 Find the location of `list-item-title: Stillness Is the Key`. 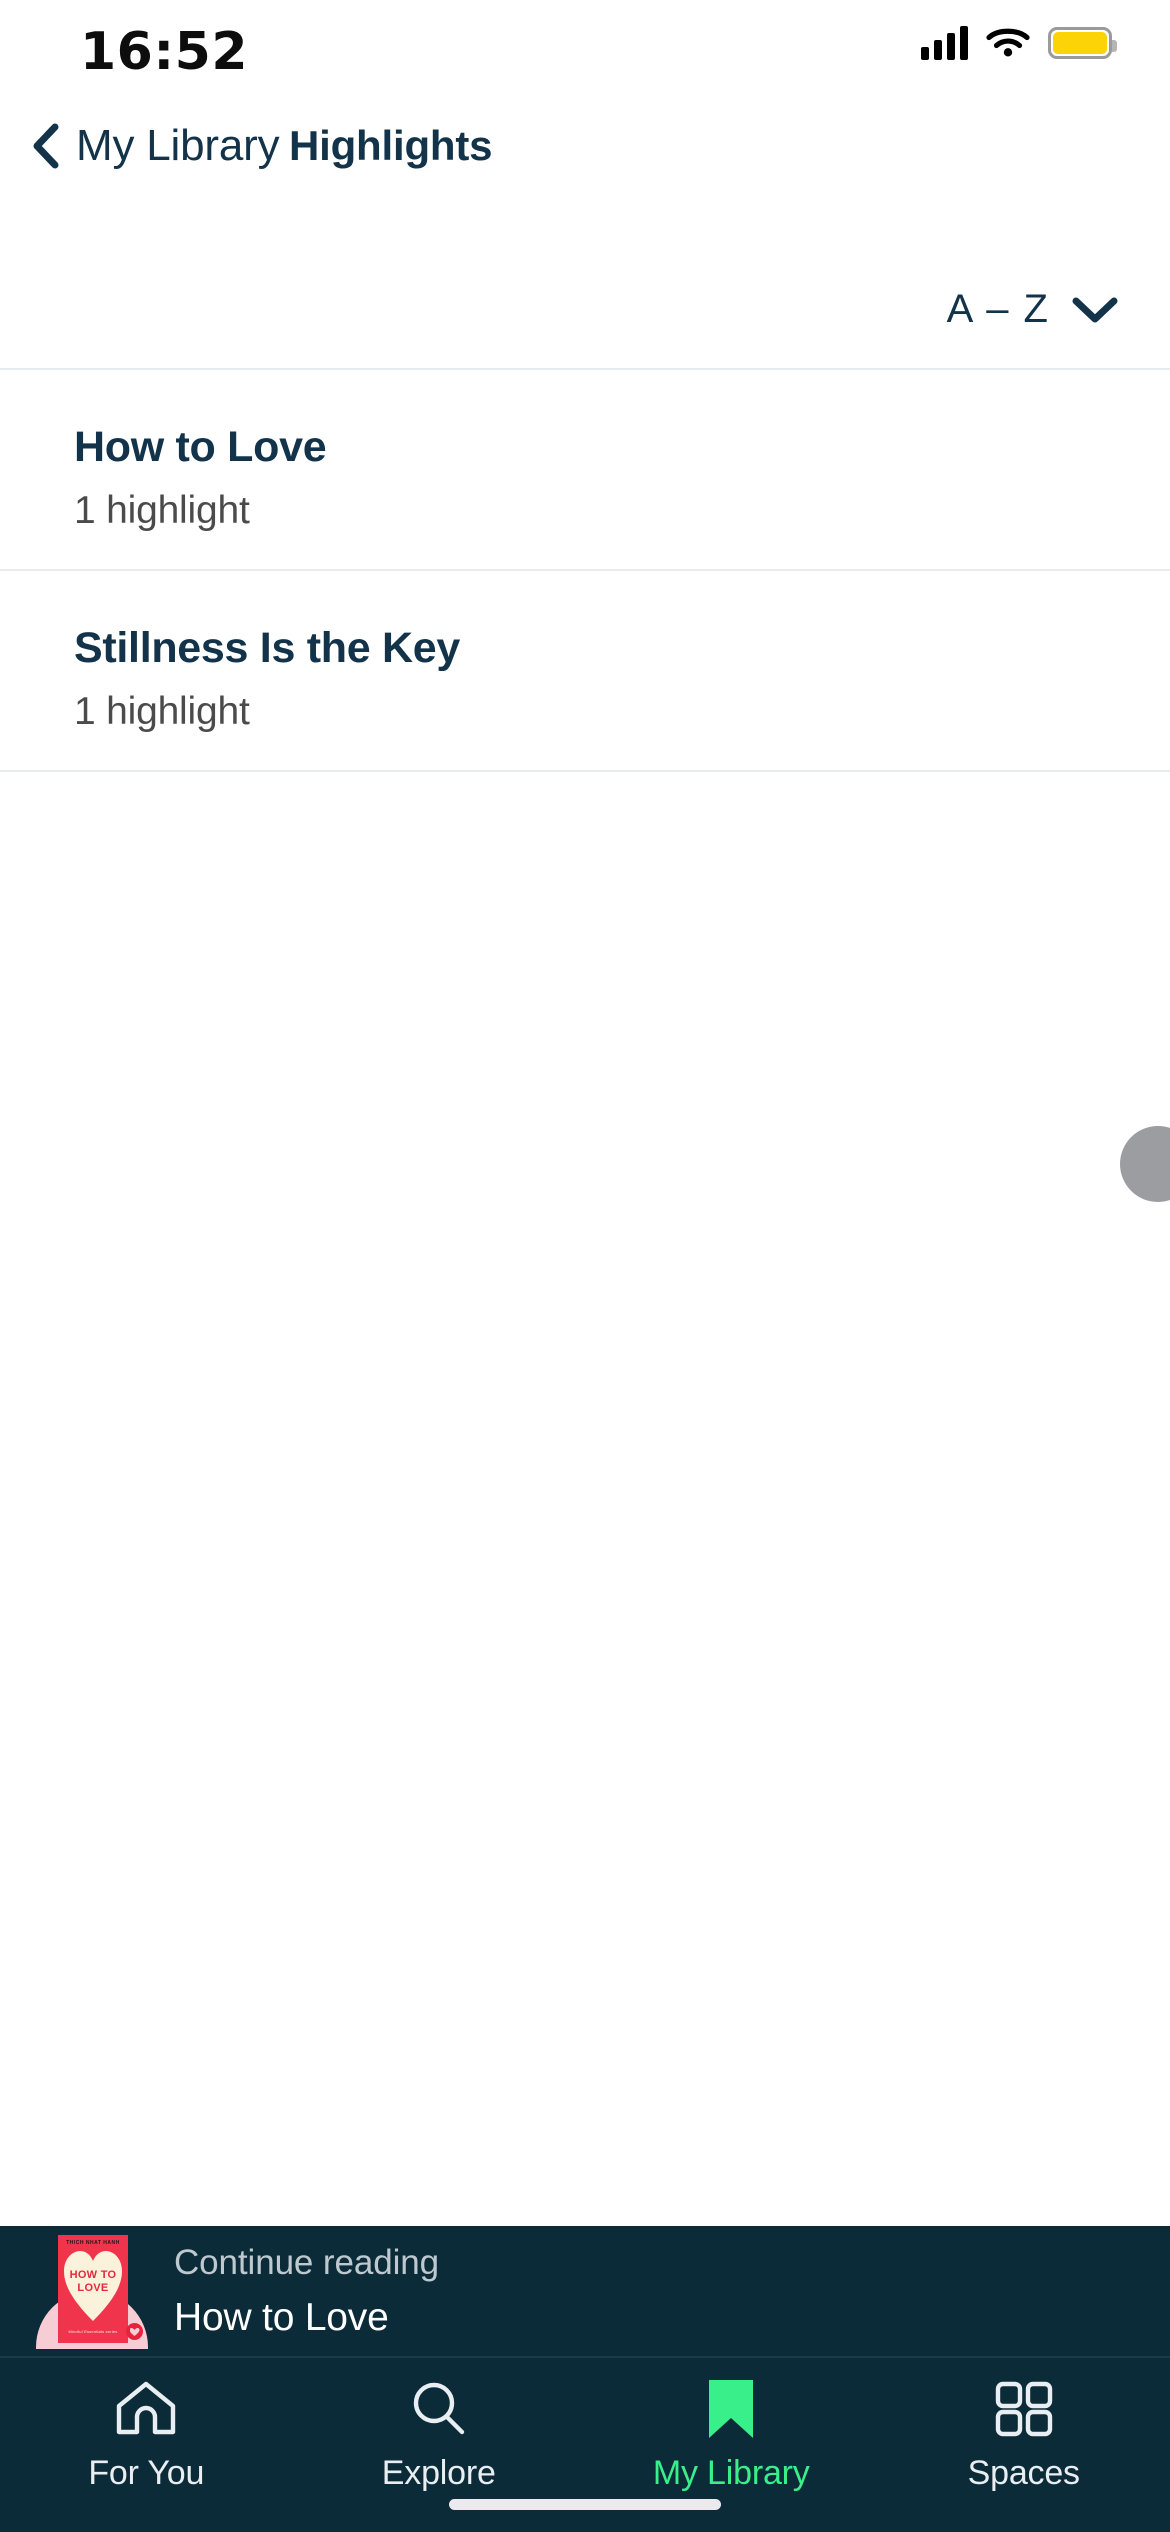

list-item-title: Stillness Is the Key is located at coordinates (267, 648).